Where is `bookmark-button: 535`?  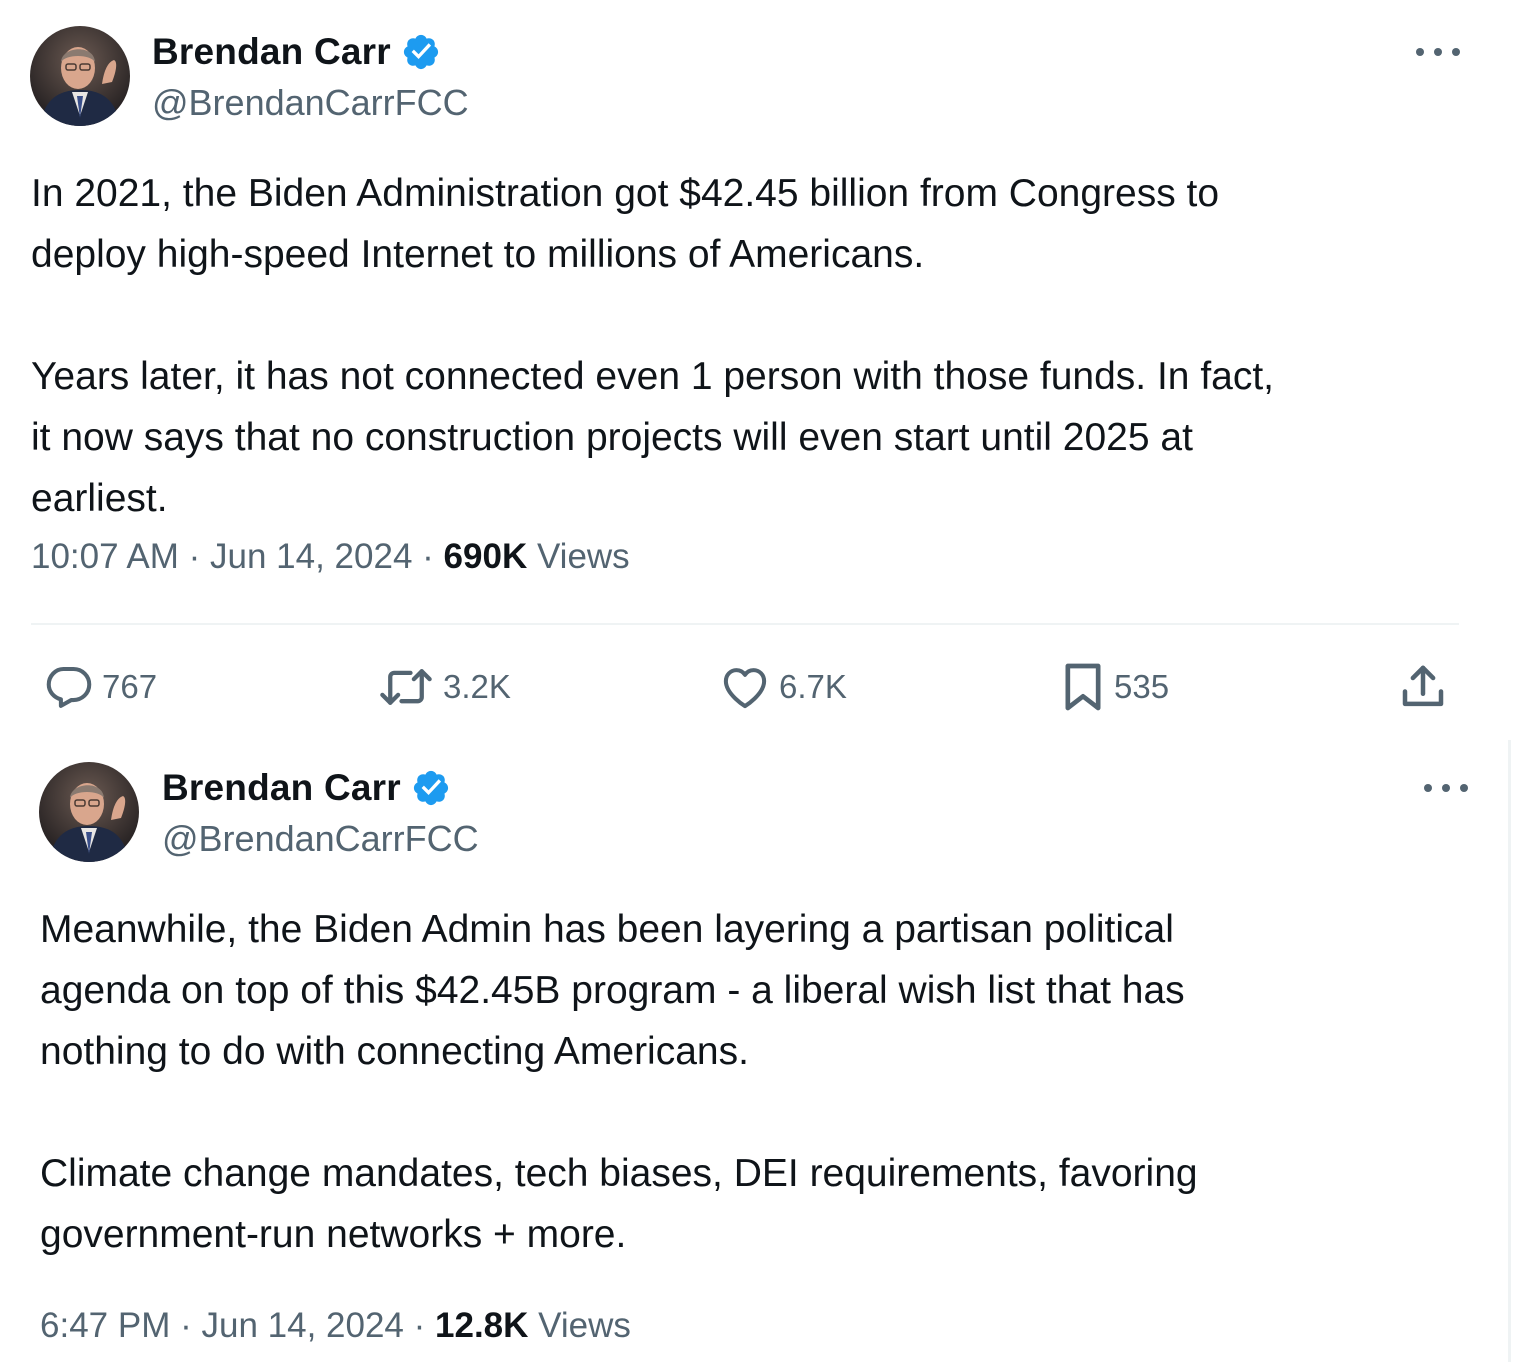 bookmark-button: 535 is located at coordinates (1113, 687).